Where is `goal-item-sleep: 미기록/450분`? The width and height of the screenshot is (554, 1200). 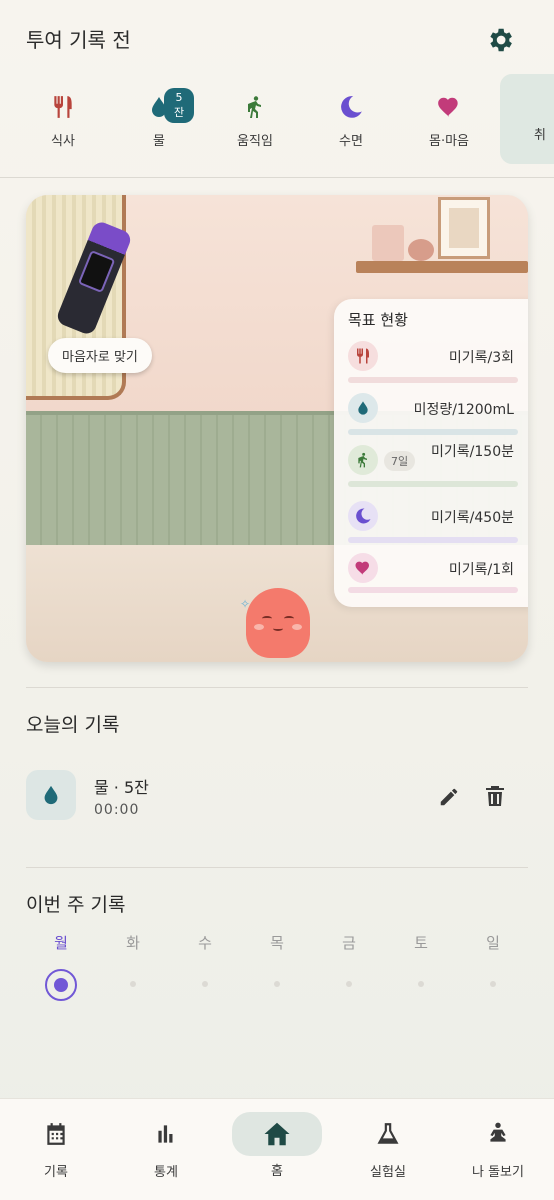
goal-item-sleep: 미기록/450분 is located at coordinates (436, 526).